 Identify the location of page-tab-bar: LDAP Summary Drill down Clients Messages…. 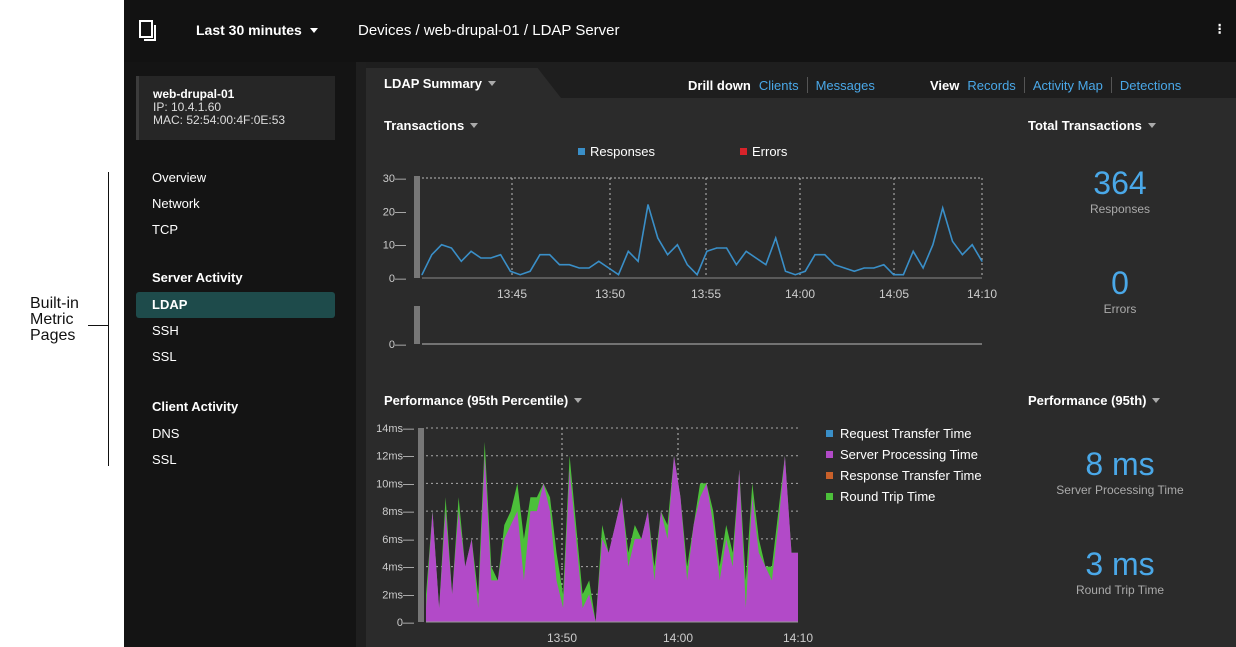
(801, 80).